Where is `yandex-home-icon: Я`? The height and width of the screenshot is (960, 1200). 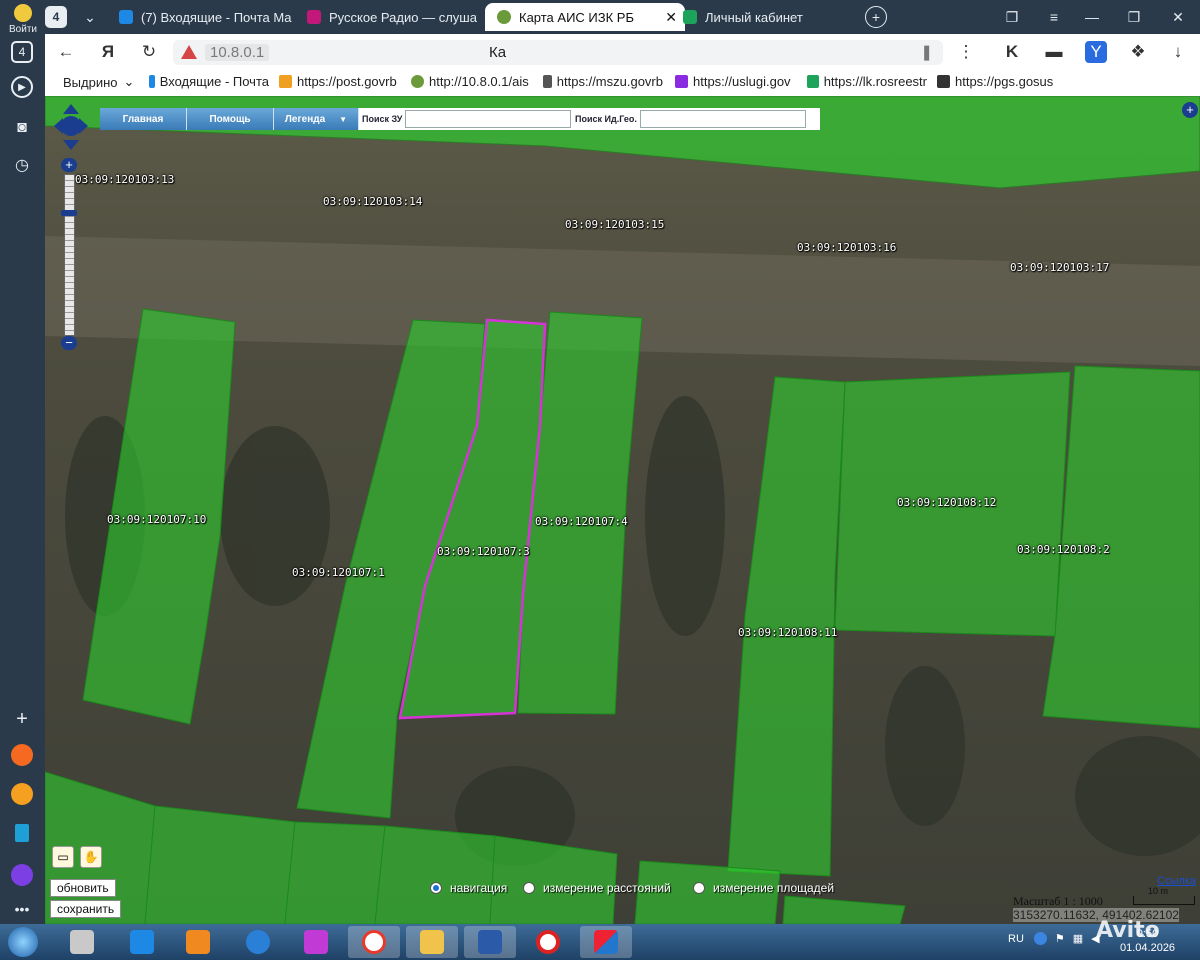 yandex-home-icon: Я is located at coordinates (108, 52).